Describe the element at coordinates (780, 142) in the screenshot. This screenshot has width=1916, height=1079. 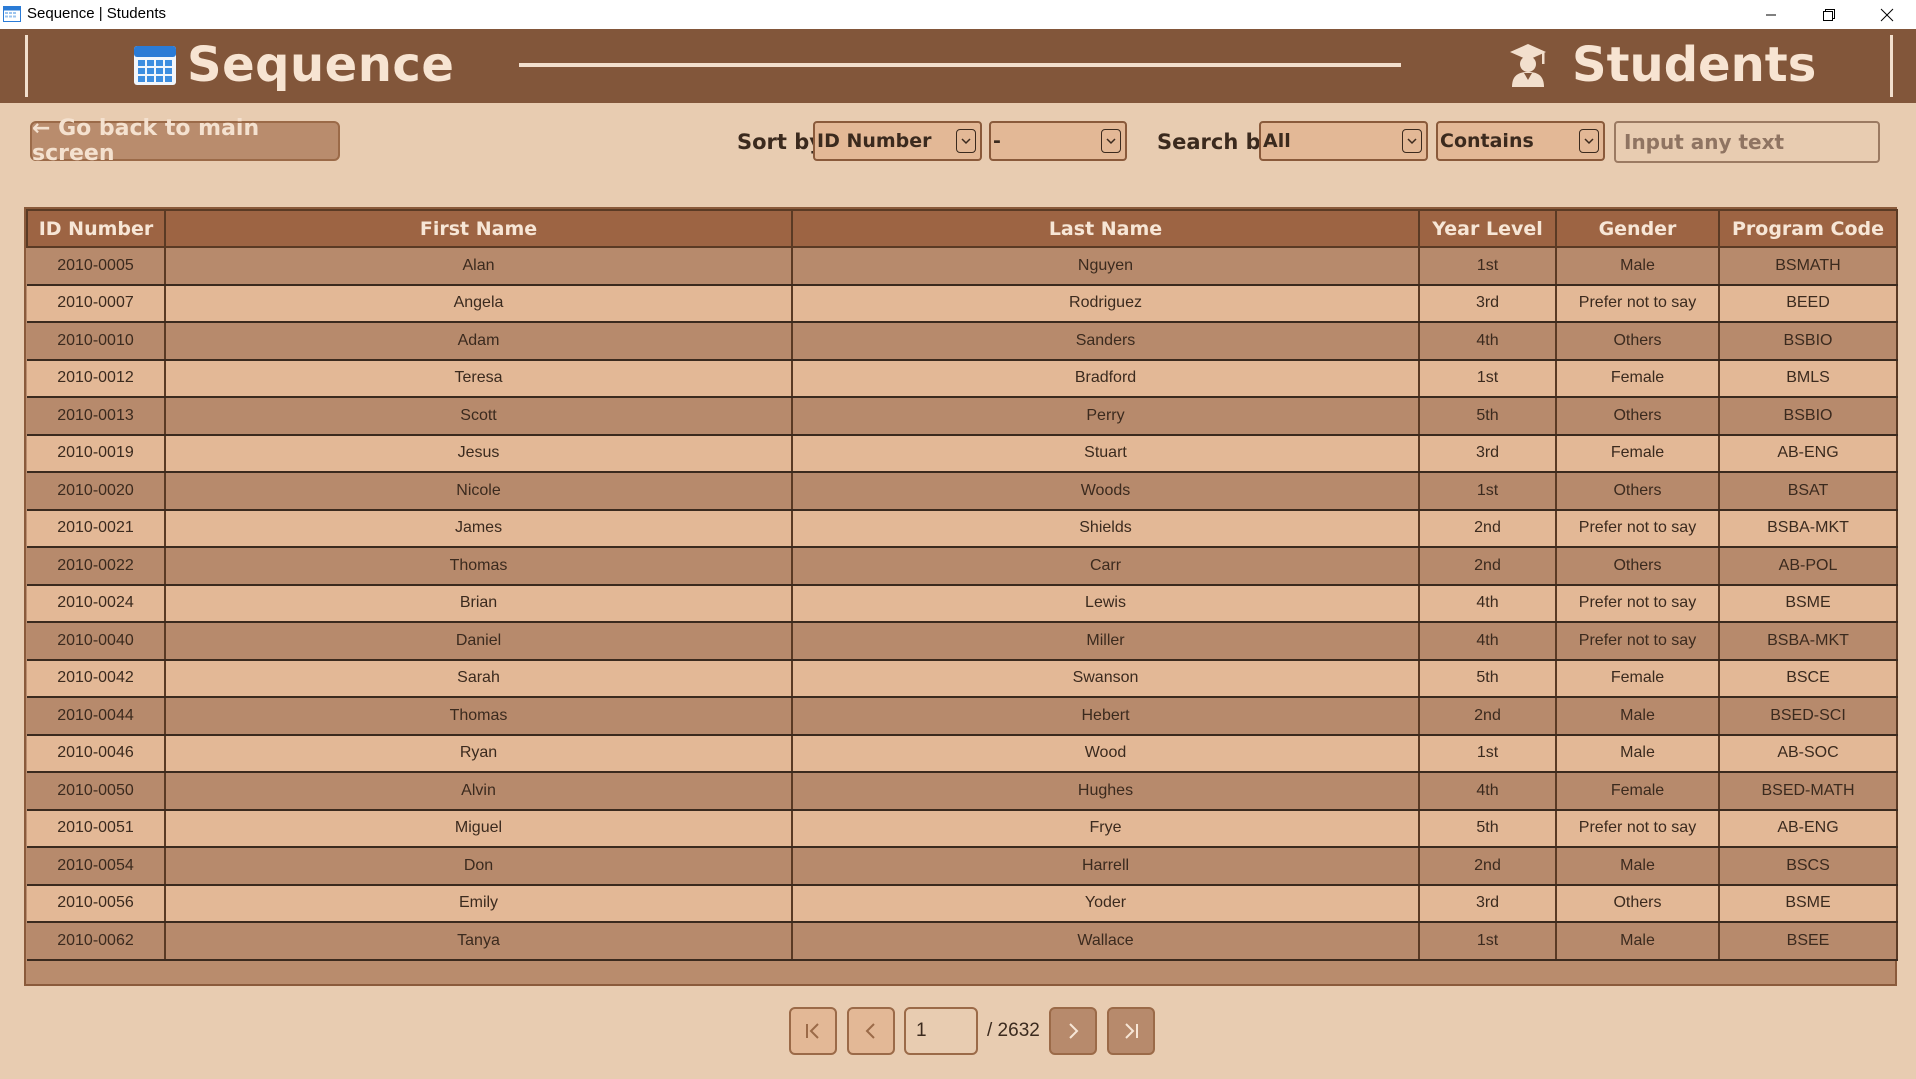
I see `sort-label: Sort by` at that location.